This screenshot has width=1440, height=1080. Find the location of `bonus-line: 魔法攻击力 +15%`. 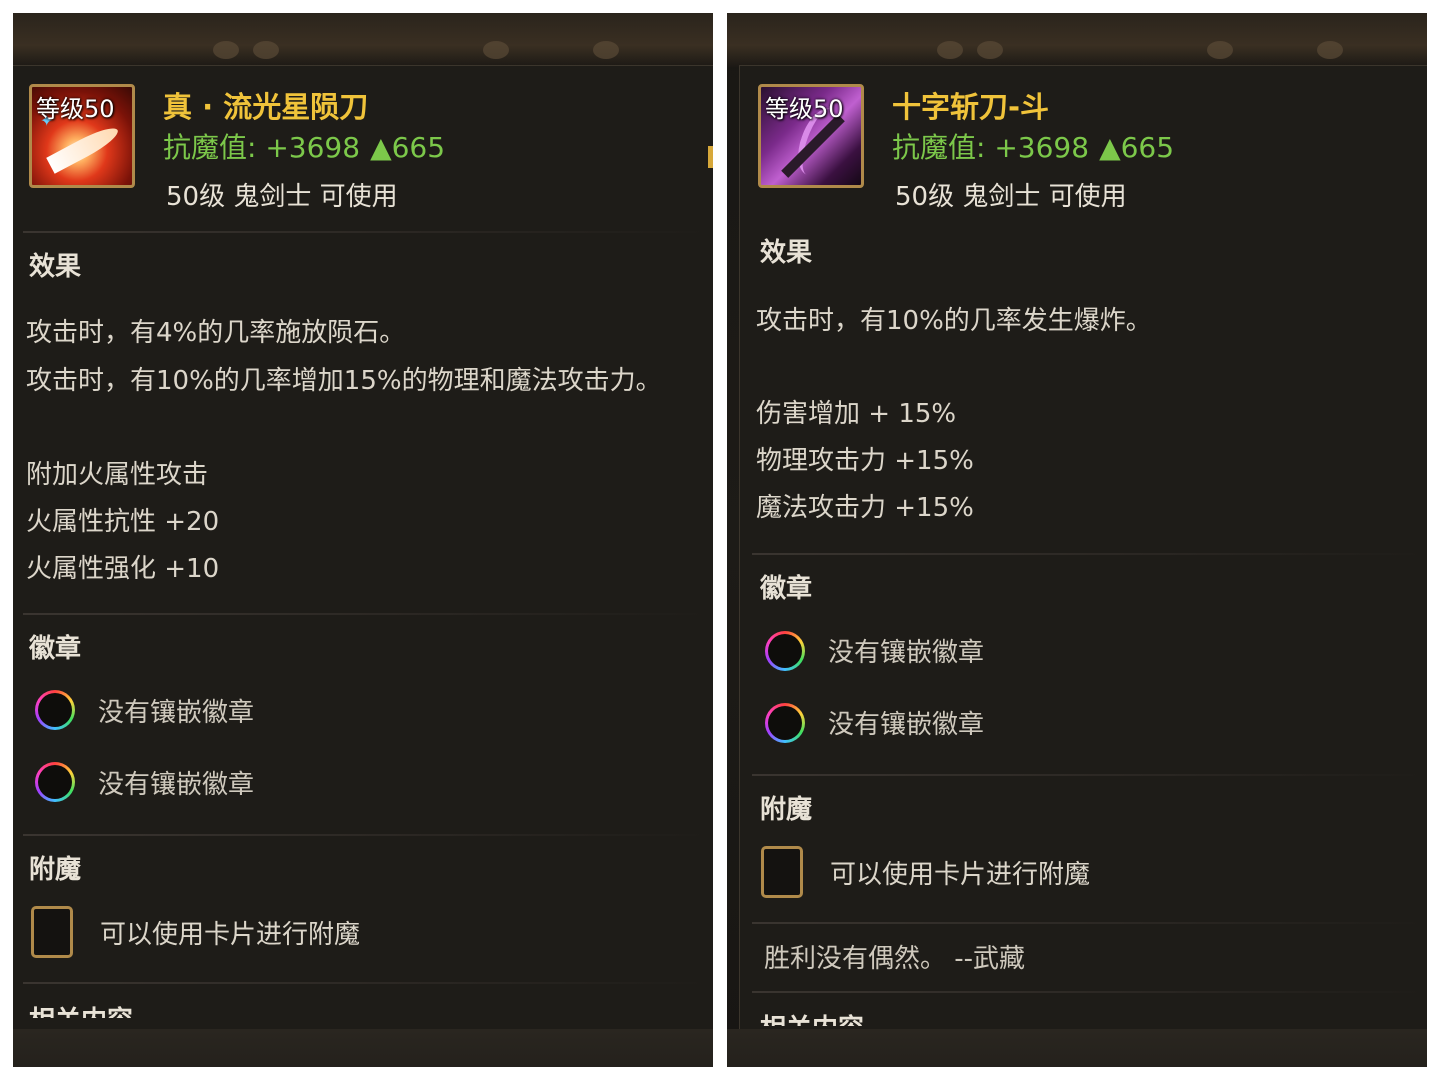

bonus-line: 魔法攻击力 +15% is located at coordinates (865, 508).